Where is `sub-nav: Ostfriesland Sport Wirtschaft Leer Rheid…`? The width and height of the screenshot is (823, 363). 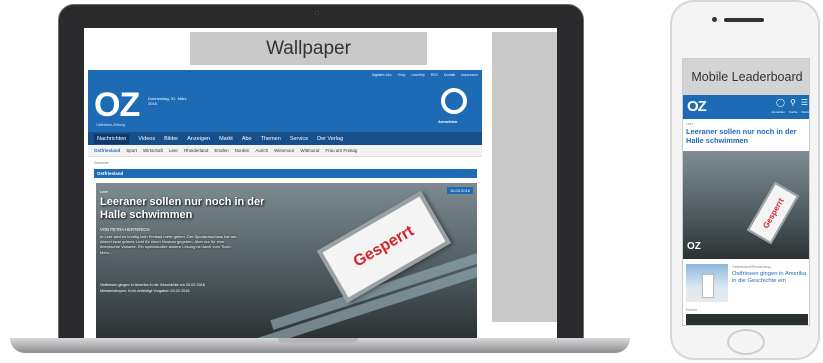
sub-nav: Ostfriesland Sport Wirtschaft Leer Rheid… is located at coordinates (285, 151).